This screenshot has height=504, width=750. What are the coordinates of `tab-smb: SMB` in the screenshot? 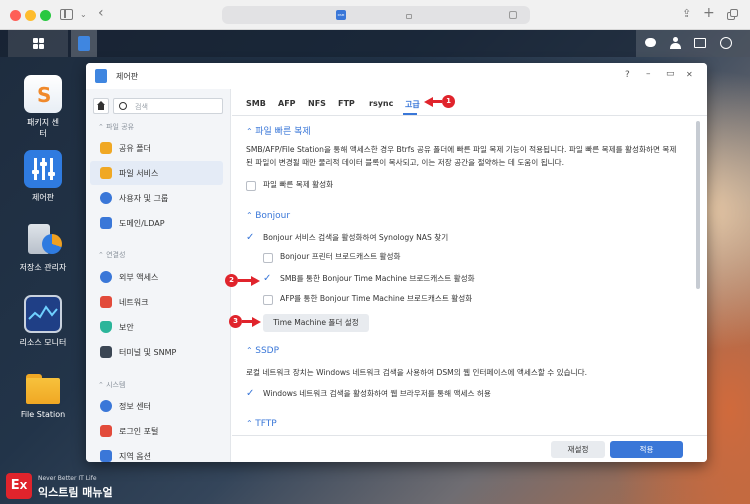 It's located at (256, 103).